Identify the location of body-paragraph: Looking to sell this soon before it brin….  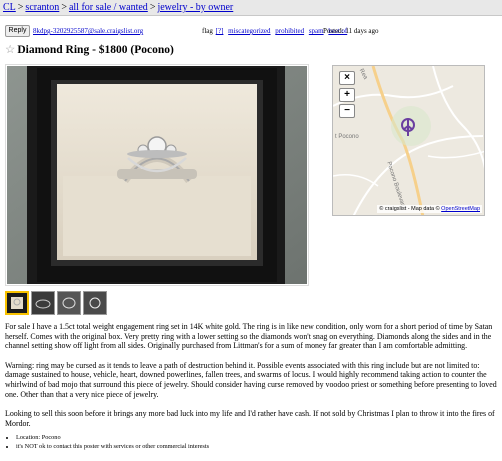
(250, 418).